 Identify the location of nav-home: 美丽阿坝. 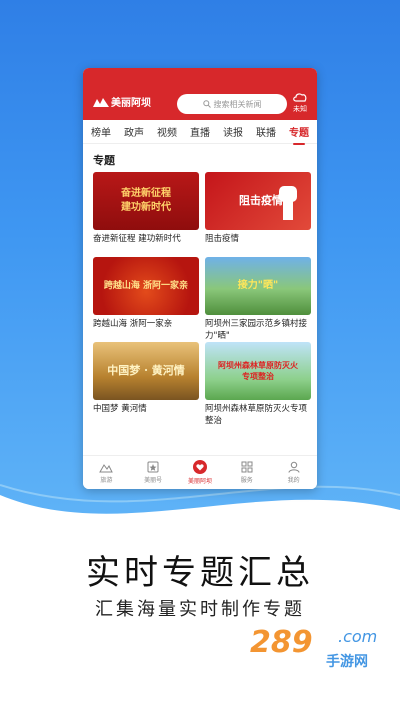
(200, 472).